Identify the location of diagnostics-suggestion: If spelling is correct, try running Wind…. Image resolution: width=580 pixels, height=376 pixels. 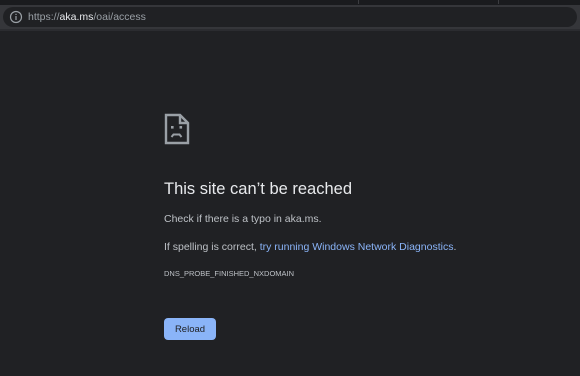
(310, 247).